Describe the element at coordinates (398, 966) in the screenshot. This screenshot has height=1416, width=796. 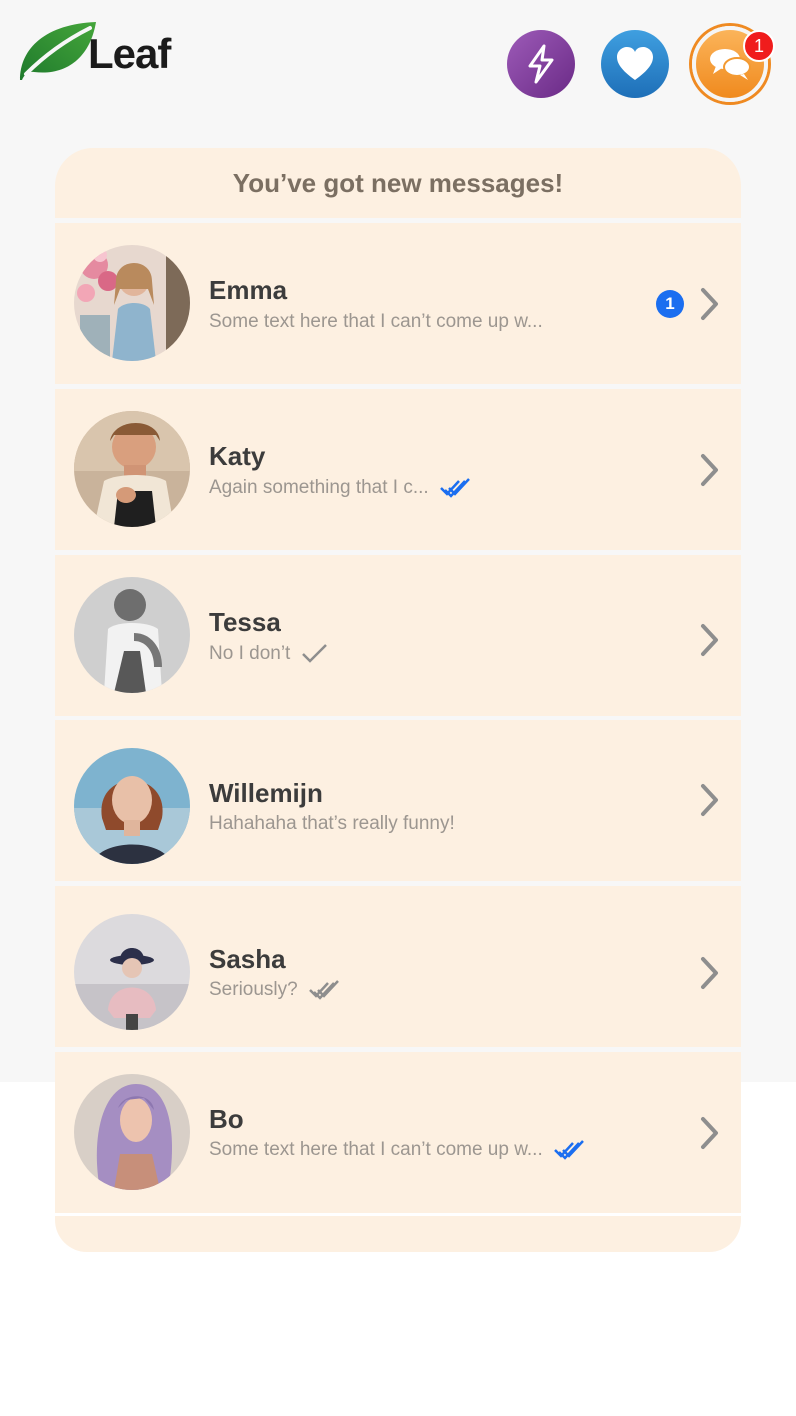
I see `conversation-row-sasha: Sasha Seriously?` at that location.